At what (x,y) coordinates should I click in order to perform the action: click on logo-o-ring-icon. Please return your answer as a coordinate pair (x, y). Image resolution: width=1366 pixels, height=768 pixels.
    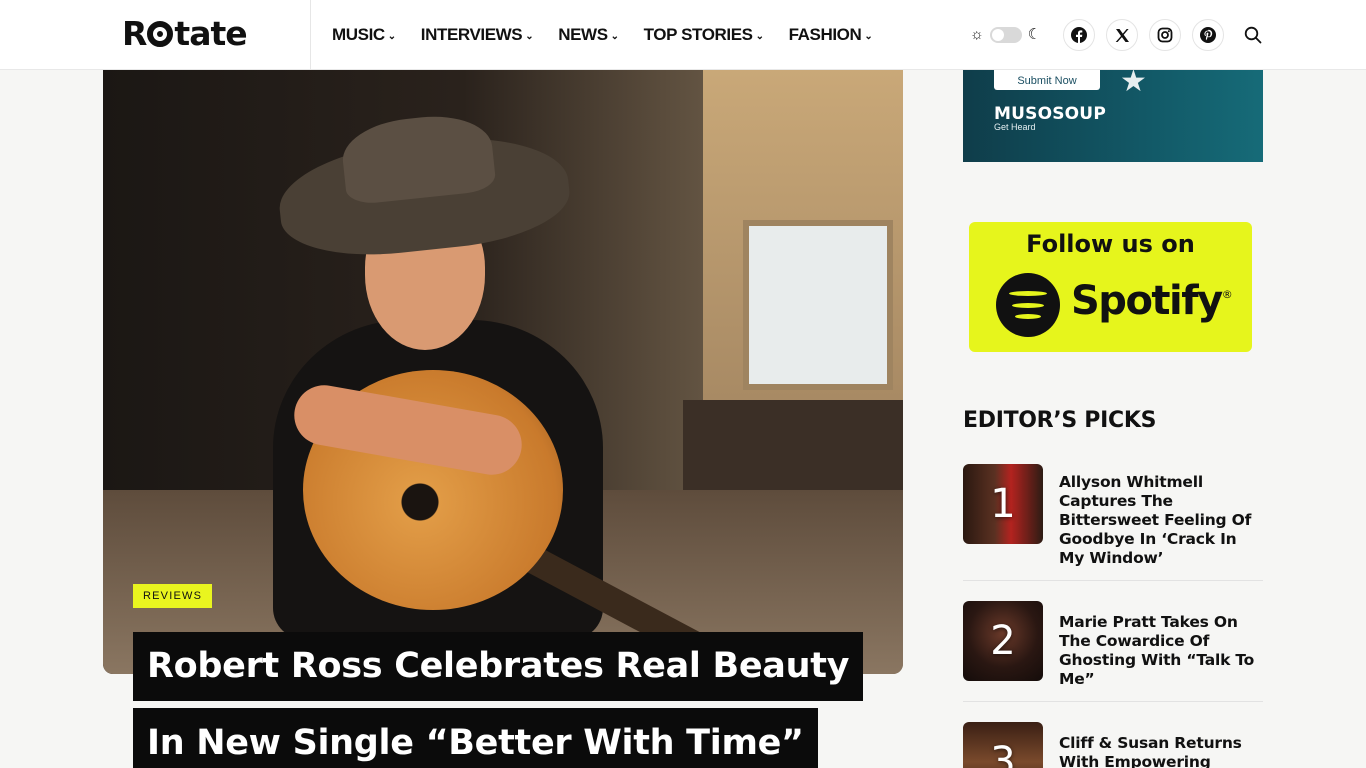
    Looking at the image, I should click on (160, 34).